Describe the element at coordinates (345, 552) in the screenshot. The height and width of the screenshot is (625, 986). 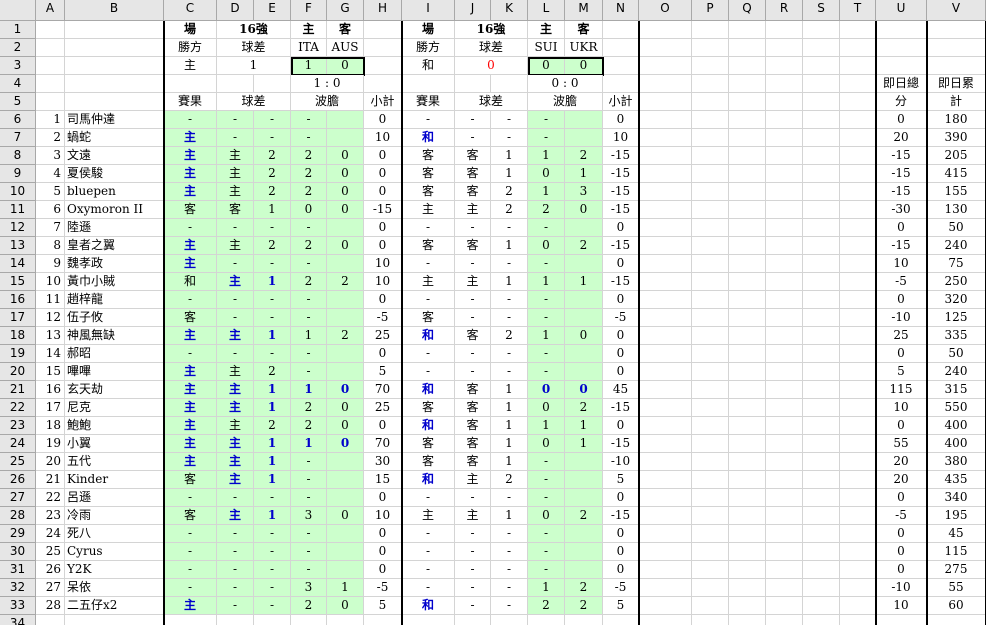
I see `cell-g30` at that location.